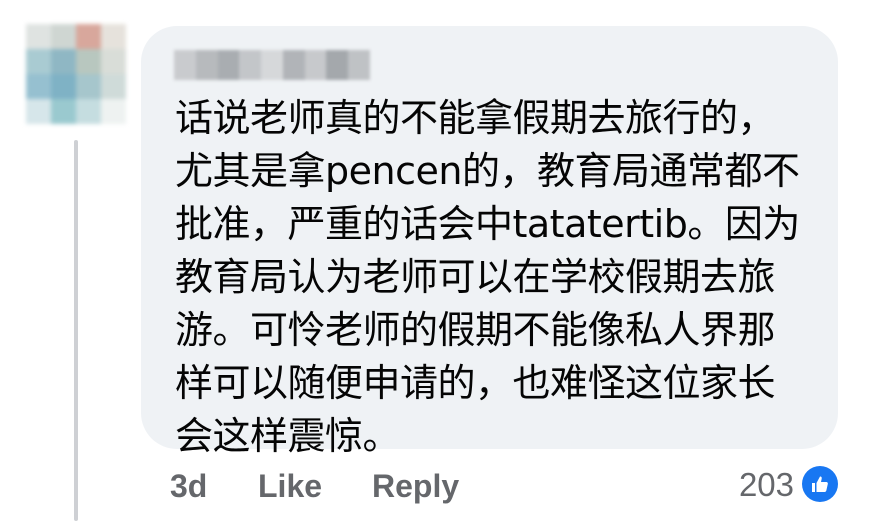 The image size is (869, 521). What do you see at coordinates (290, 486) in the screenshot?
I see `like-button: Like` at bounding box center [290, 486].